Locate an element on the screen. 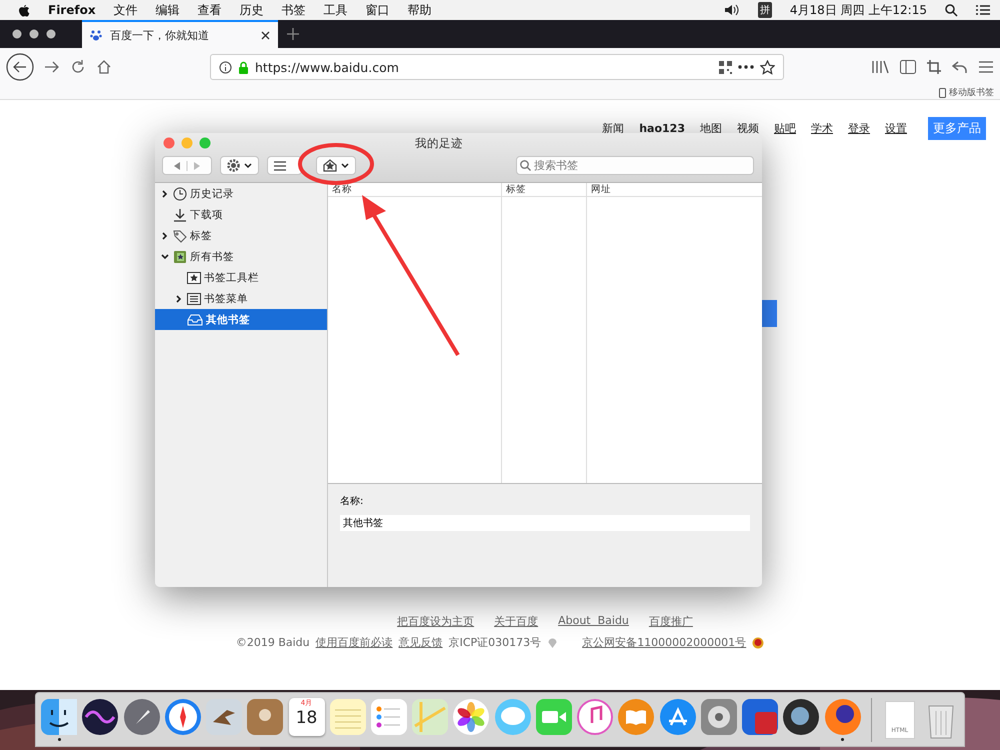  footer-link: 把百度设为主页 is located at coordinates (435, 621).